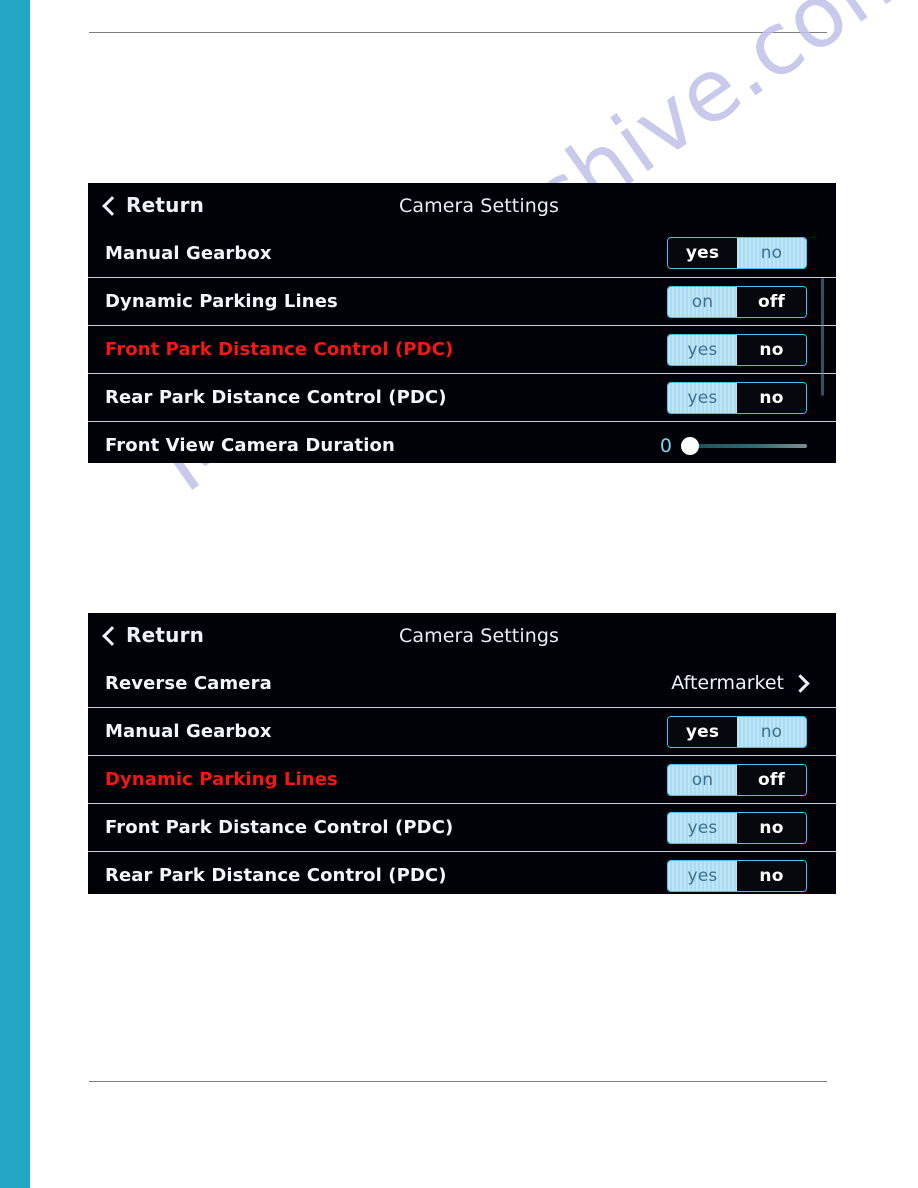 The image size is (918, 1188). What do you see at coordinates (458, 1081) in the screenshot?
I see `footer-rule` at bounding box center [458, 1081].